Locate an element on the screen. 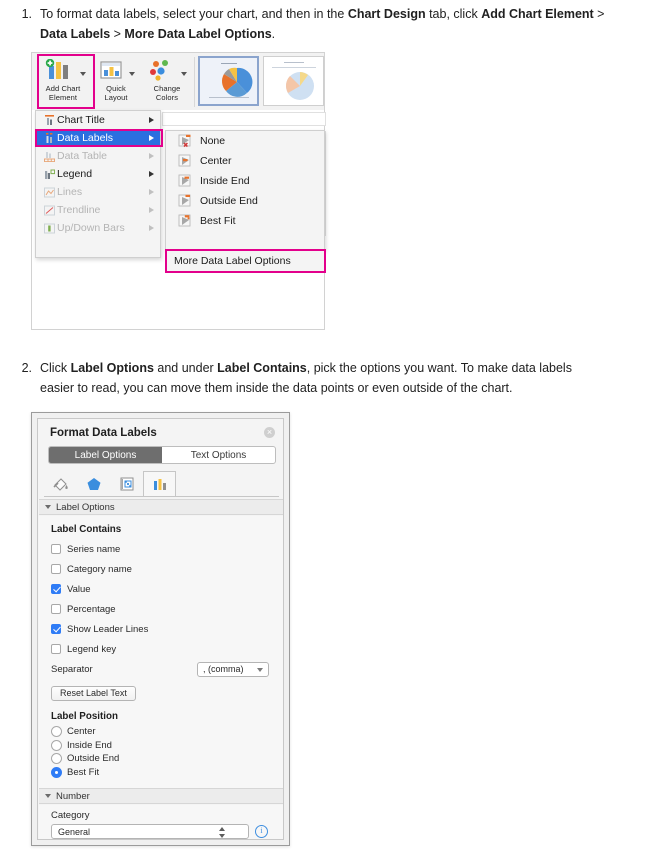 This screenshot has width=669, height=859. checkbox-value: Value is located at coordinates (167, 589).